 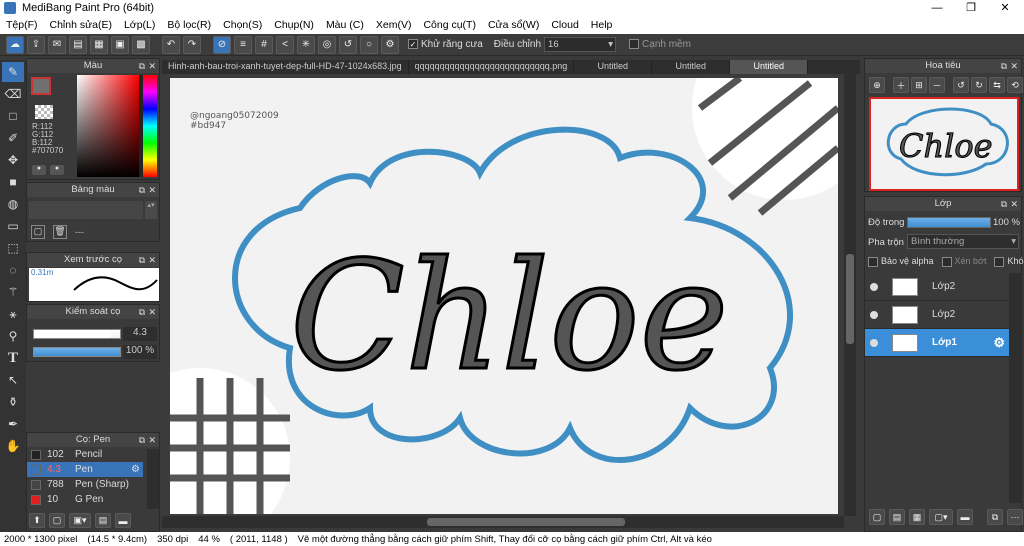 What do you see at coordinates (85, 499) in the screenshot?
I see `brush-item: 10 G Pen` at bounding box center [85, 499].